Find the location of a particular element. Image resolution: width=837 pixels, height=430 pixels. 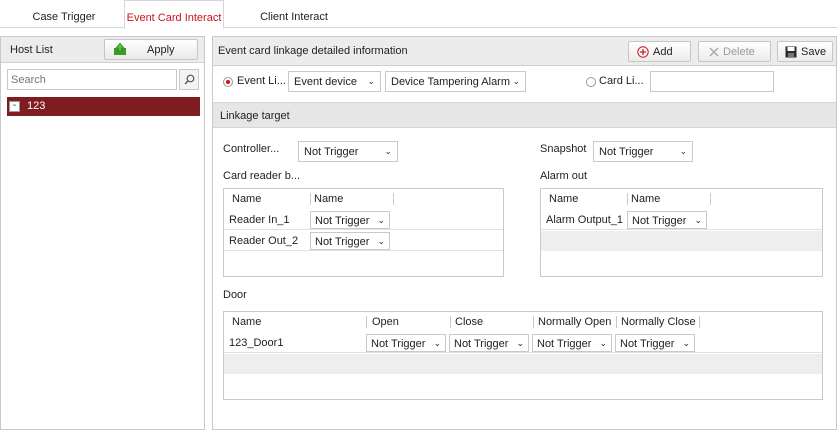

delete-label: Delete is located at coordinates (739, 52).